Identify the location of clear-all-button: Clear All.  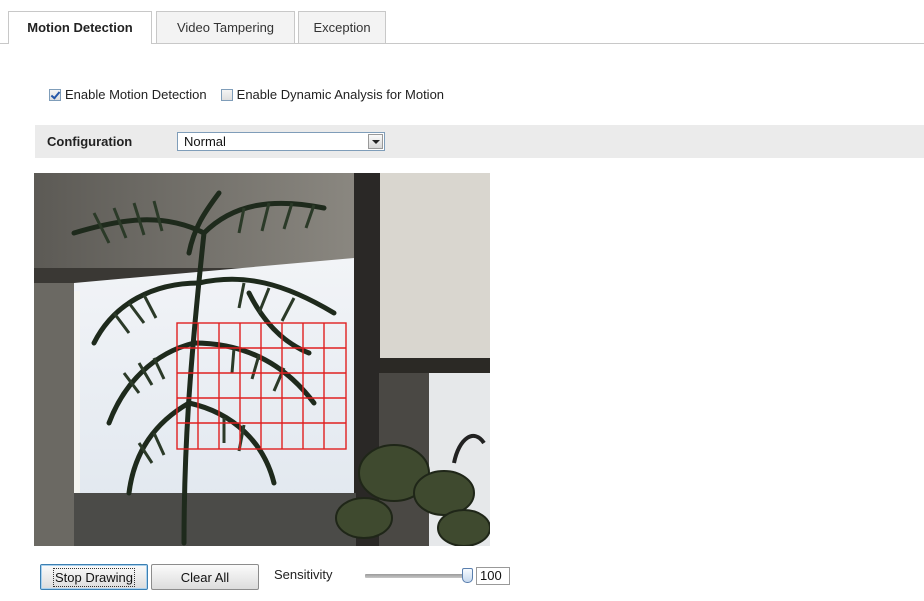
(205, 577).